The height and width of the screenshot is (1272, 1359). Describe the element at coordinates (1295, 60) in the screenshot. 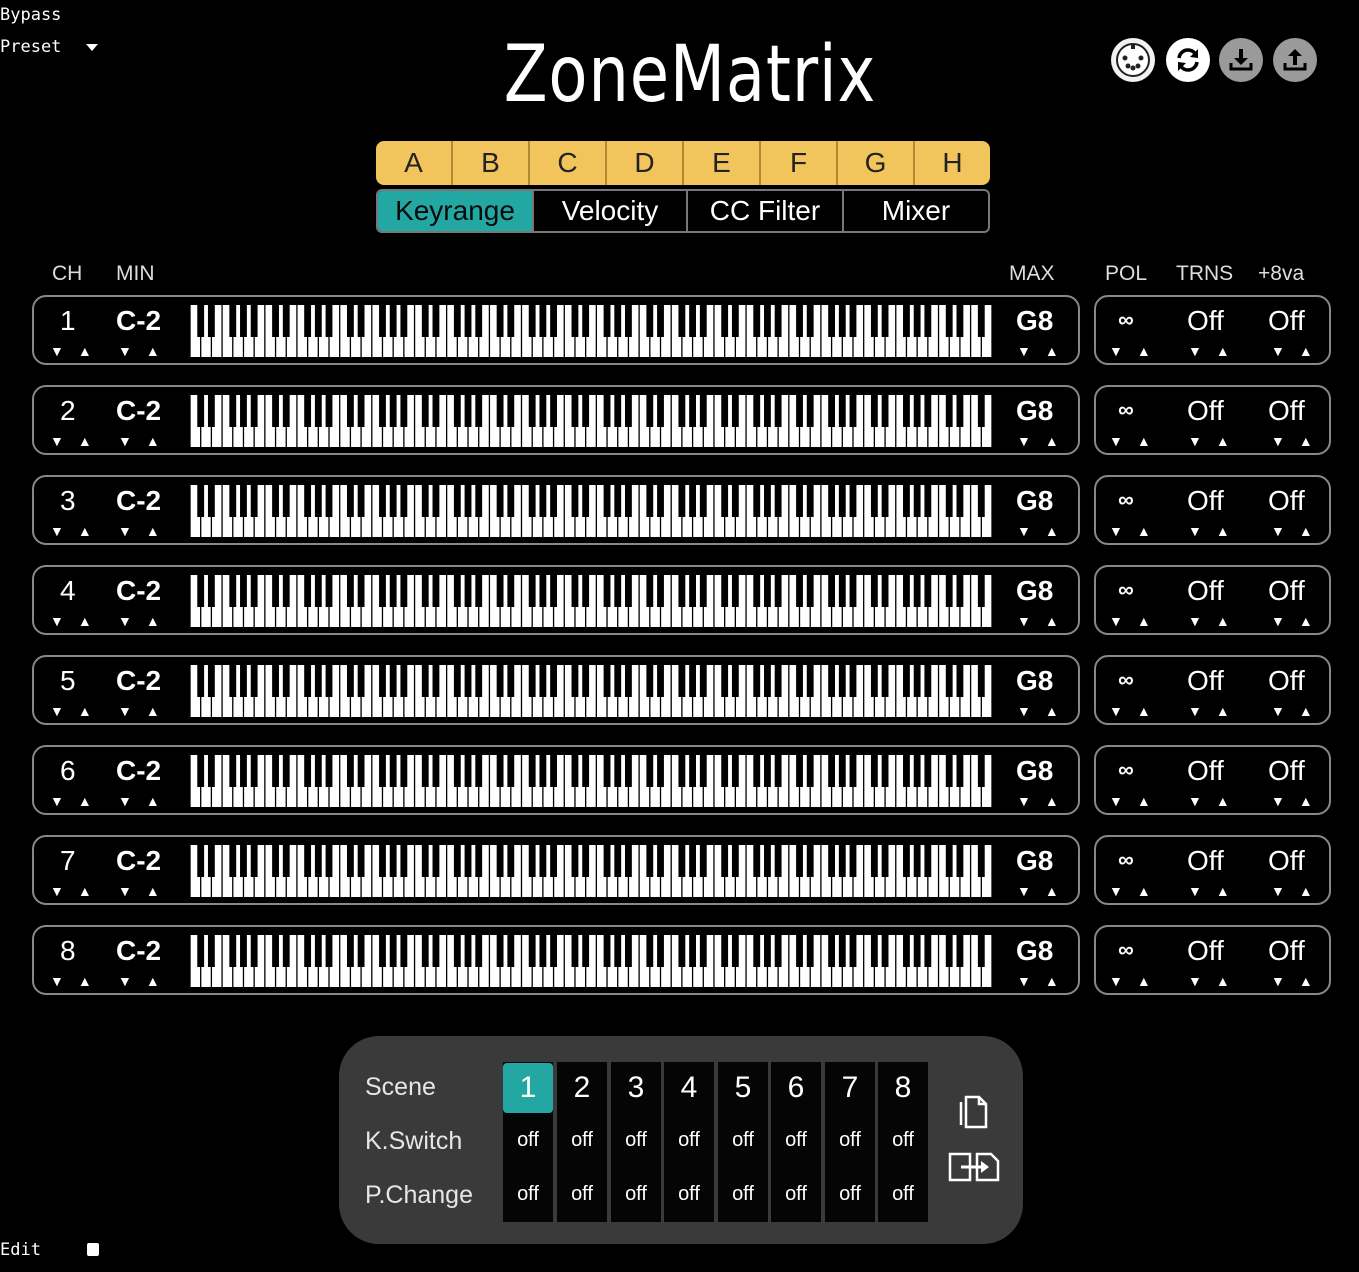

I see `upload-icon` at that location.